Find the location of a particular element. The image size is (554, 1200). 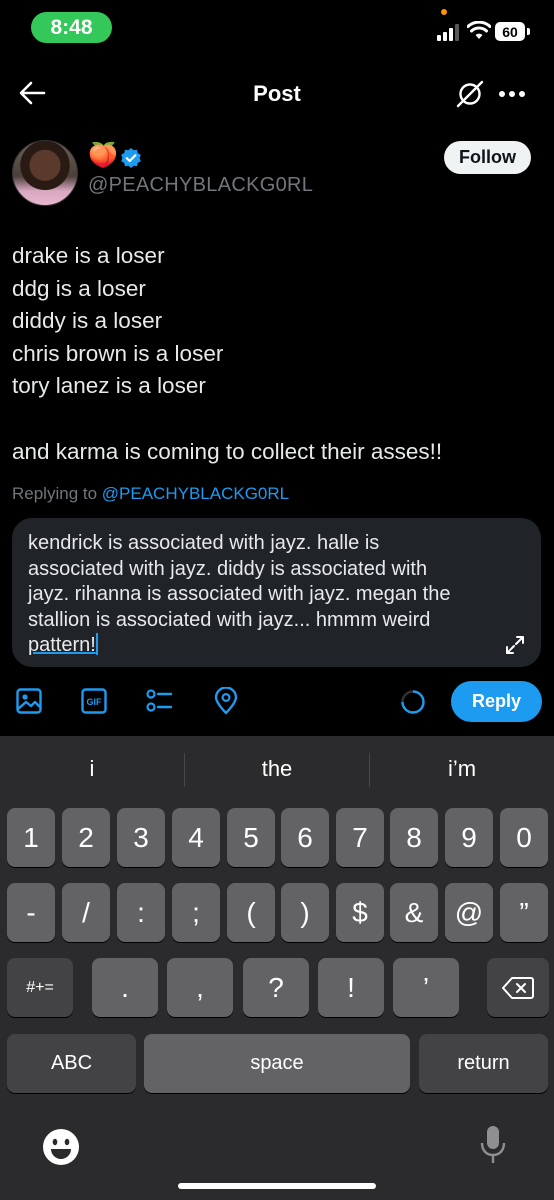

battery-level: 60 is located at coordinates (510, 31).